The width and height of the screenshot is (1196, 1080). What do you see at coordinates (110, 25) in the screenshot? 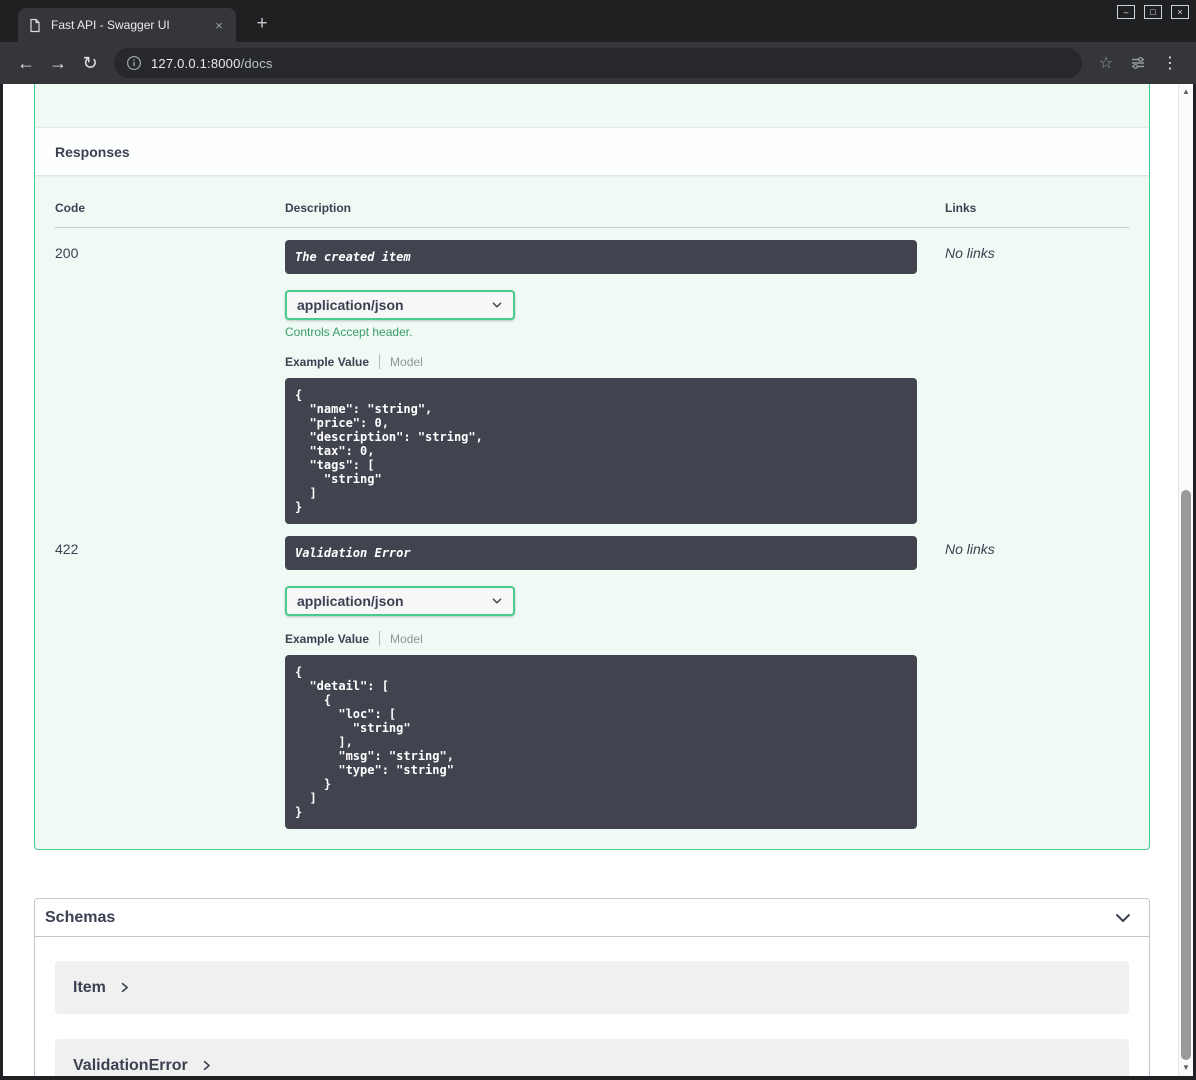
I see `tab-title: Fast API - Swagger UI` at bounding box center [110, 25].